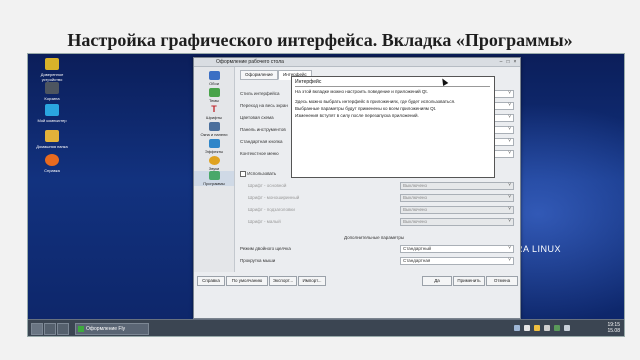 The width and height of the screenshot is (640, 360). Describe the element at coordinates (52, 64) in the screenshot. I see `device-icon` at that location.